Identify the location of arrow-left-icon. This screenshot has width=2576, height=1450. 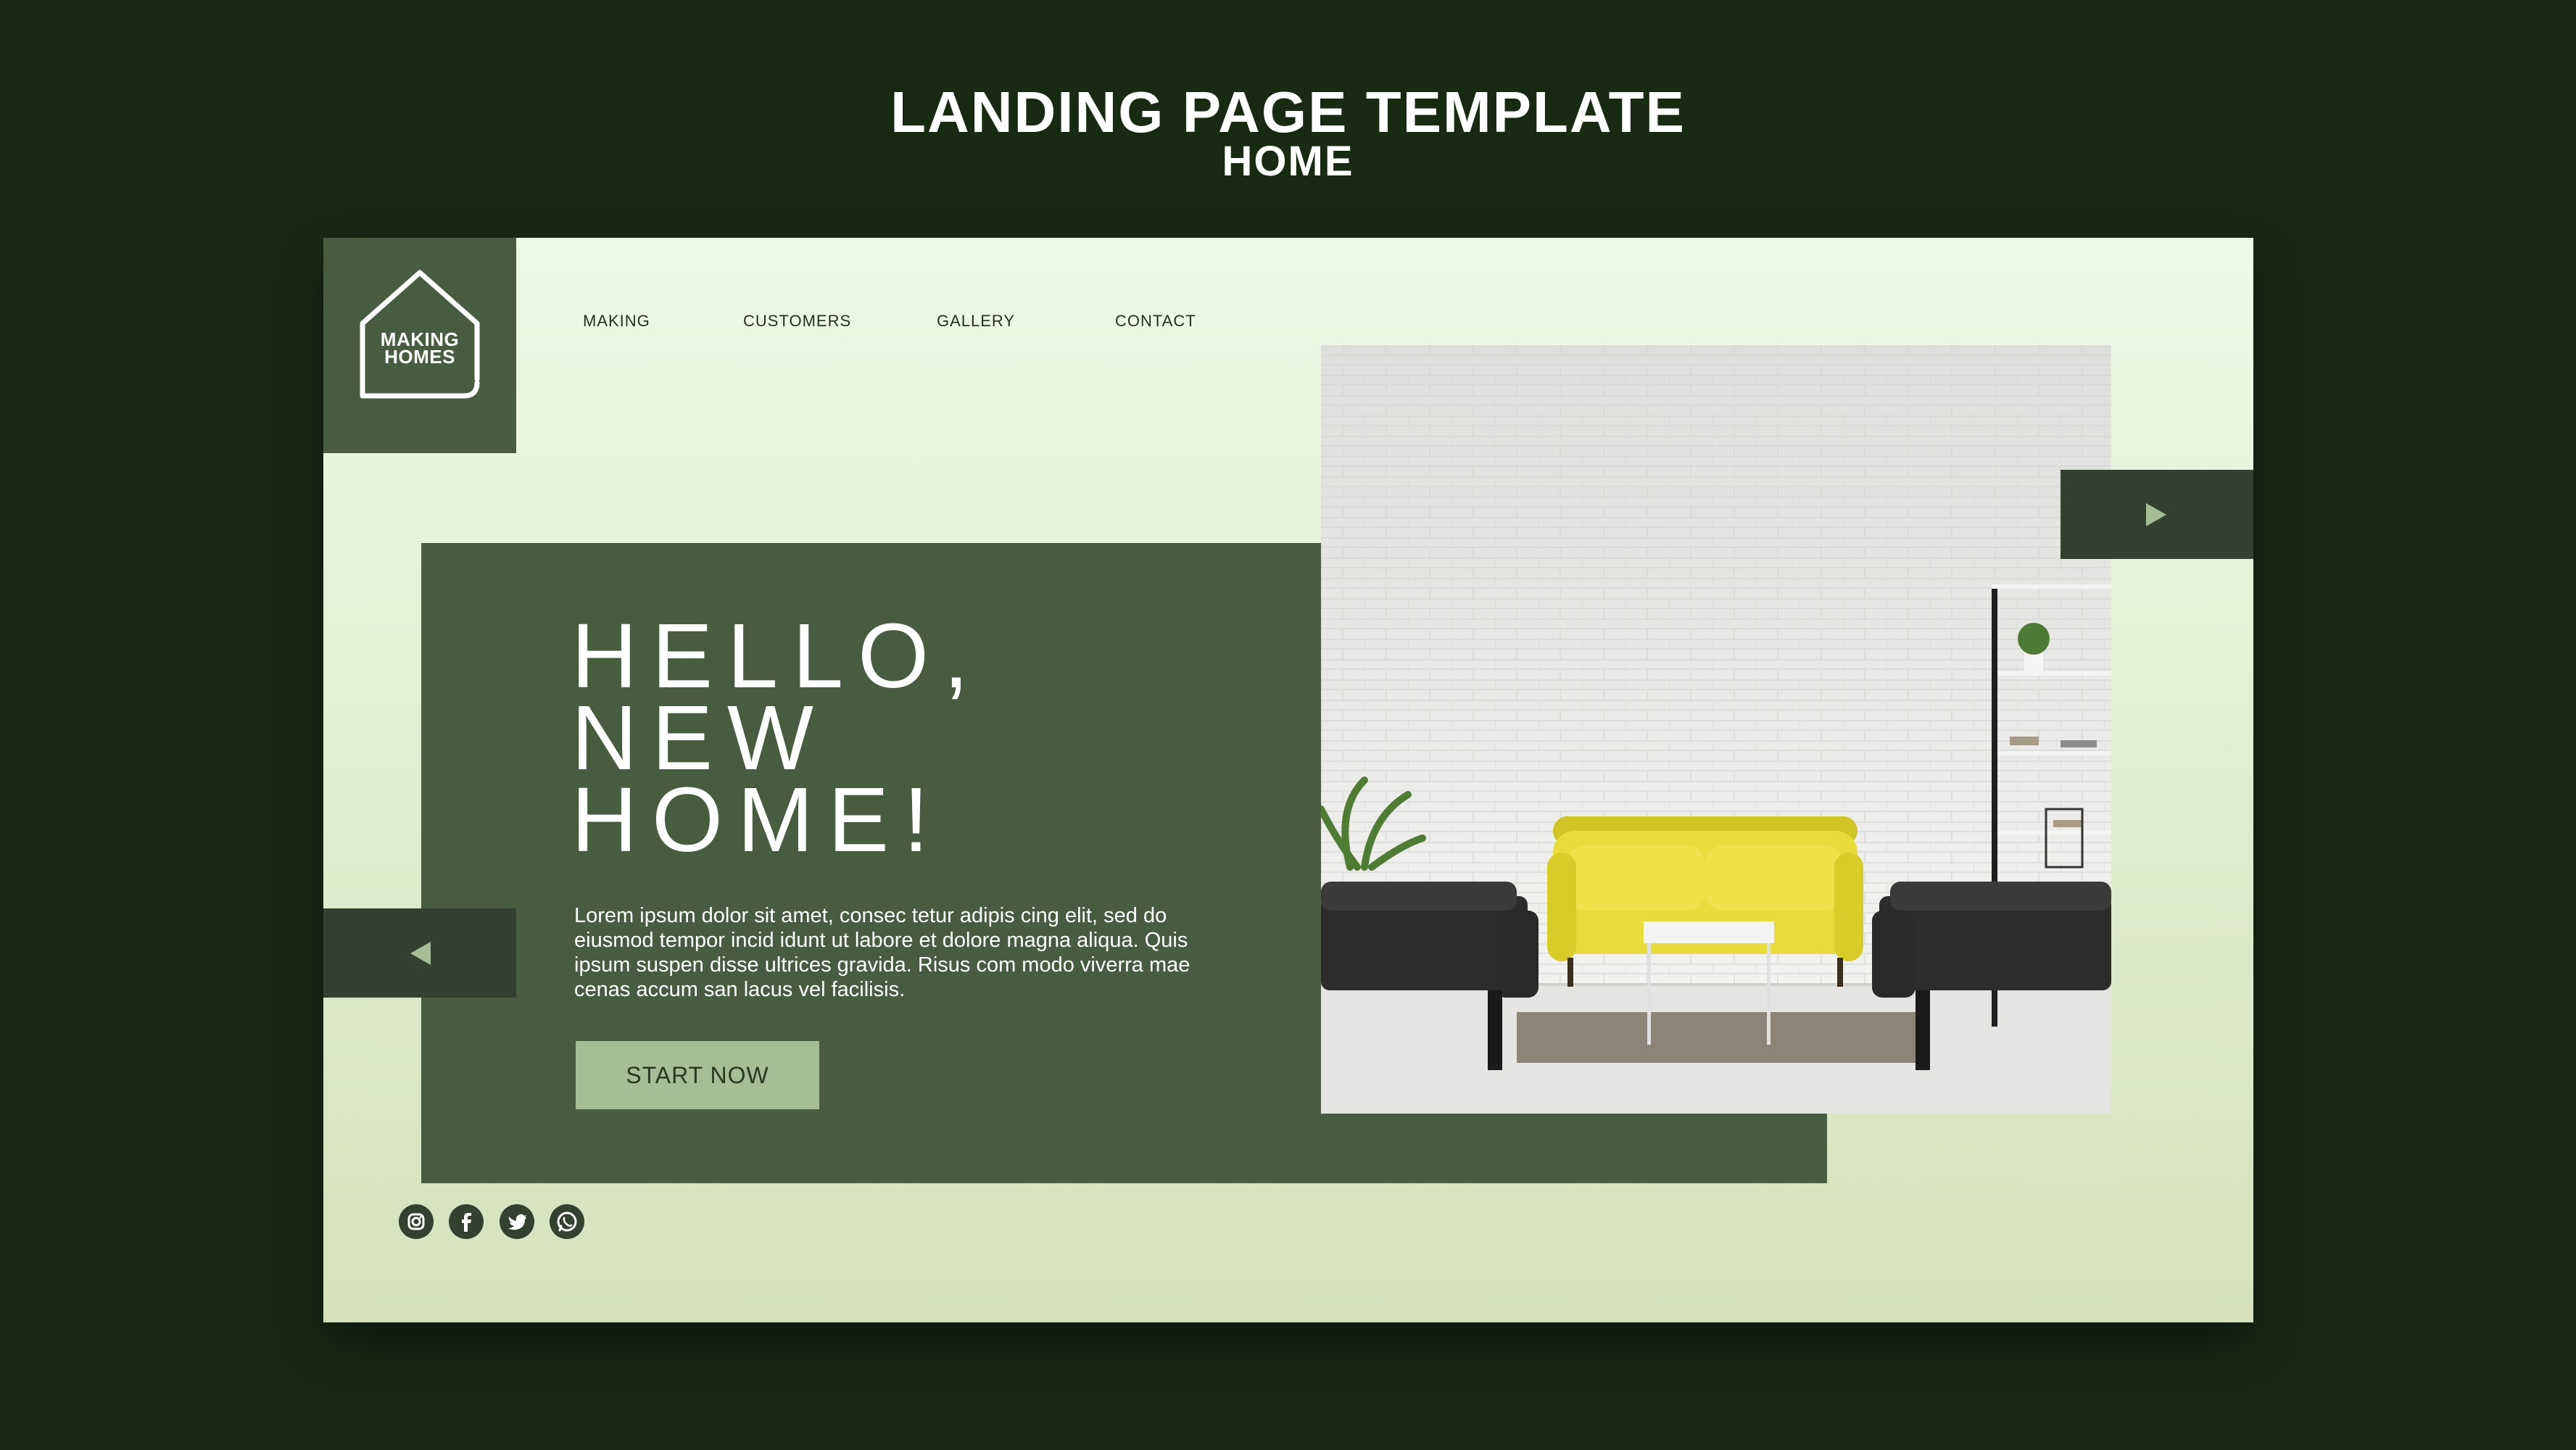
(421, 953).